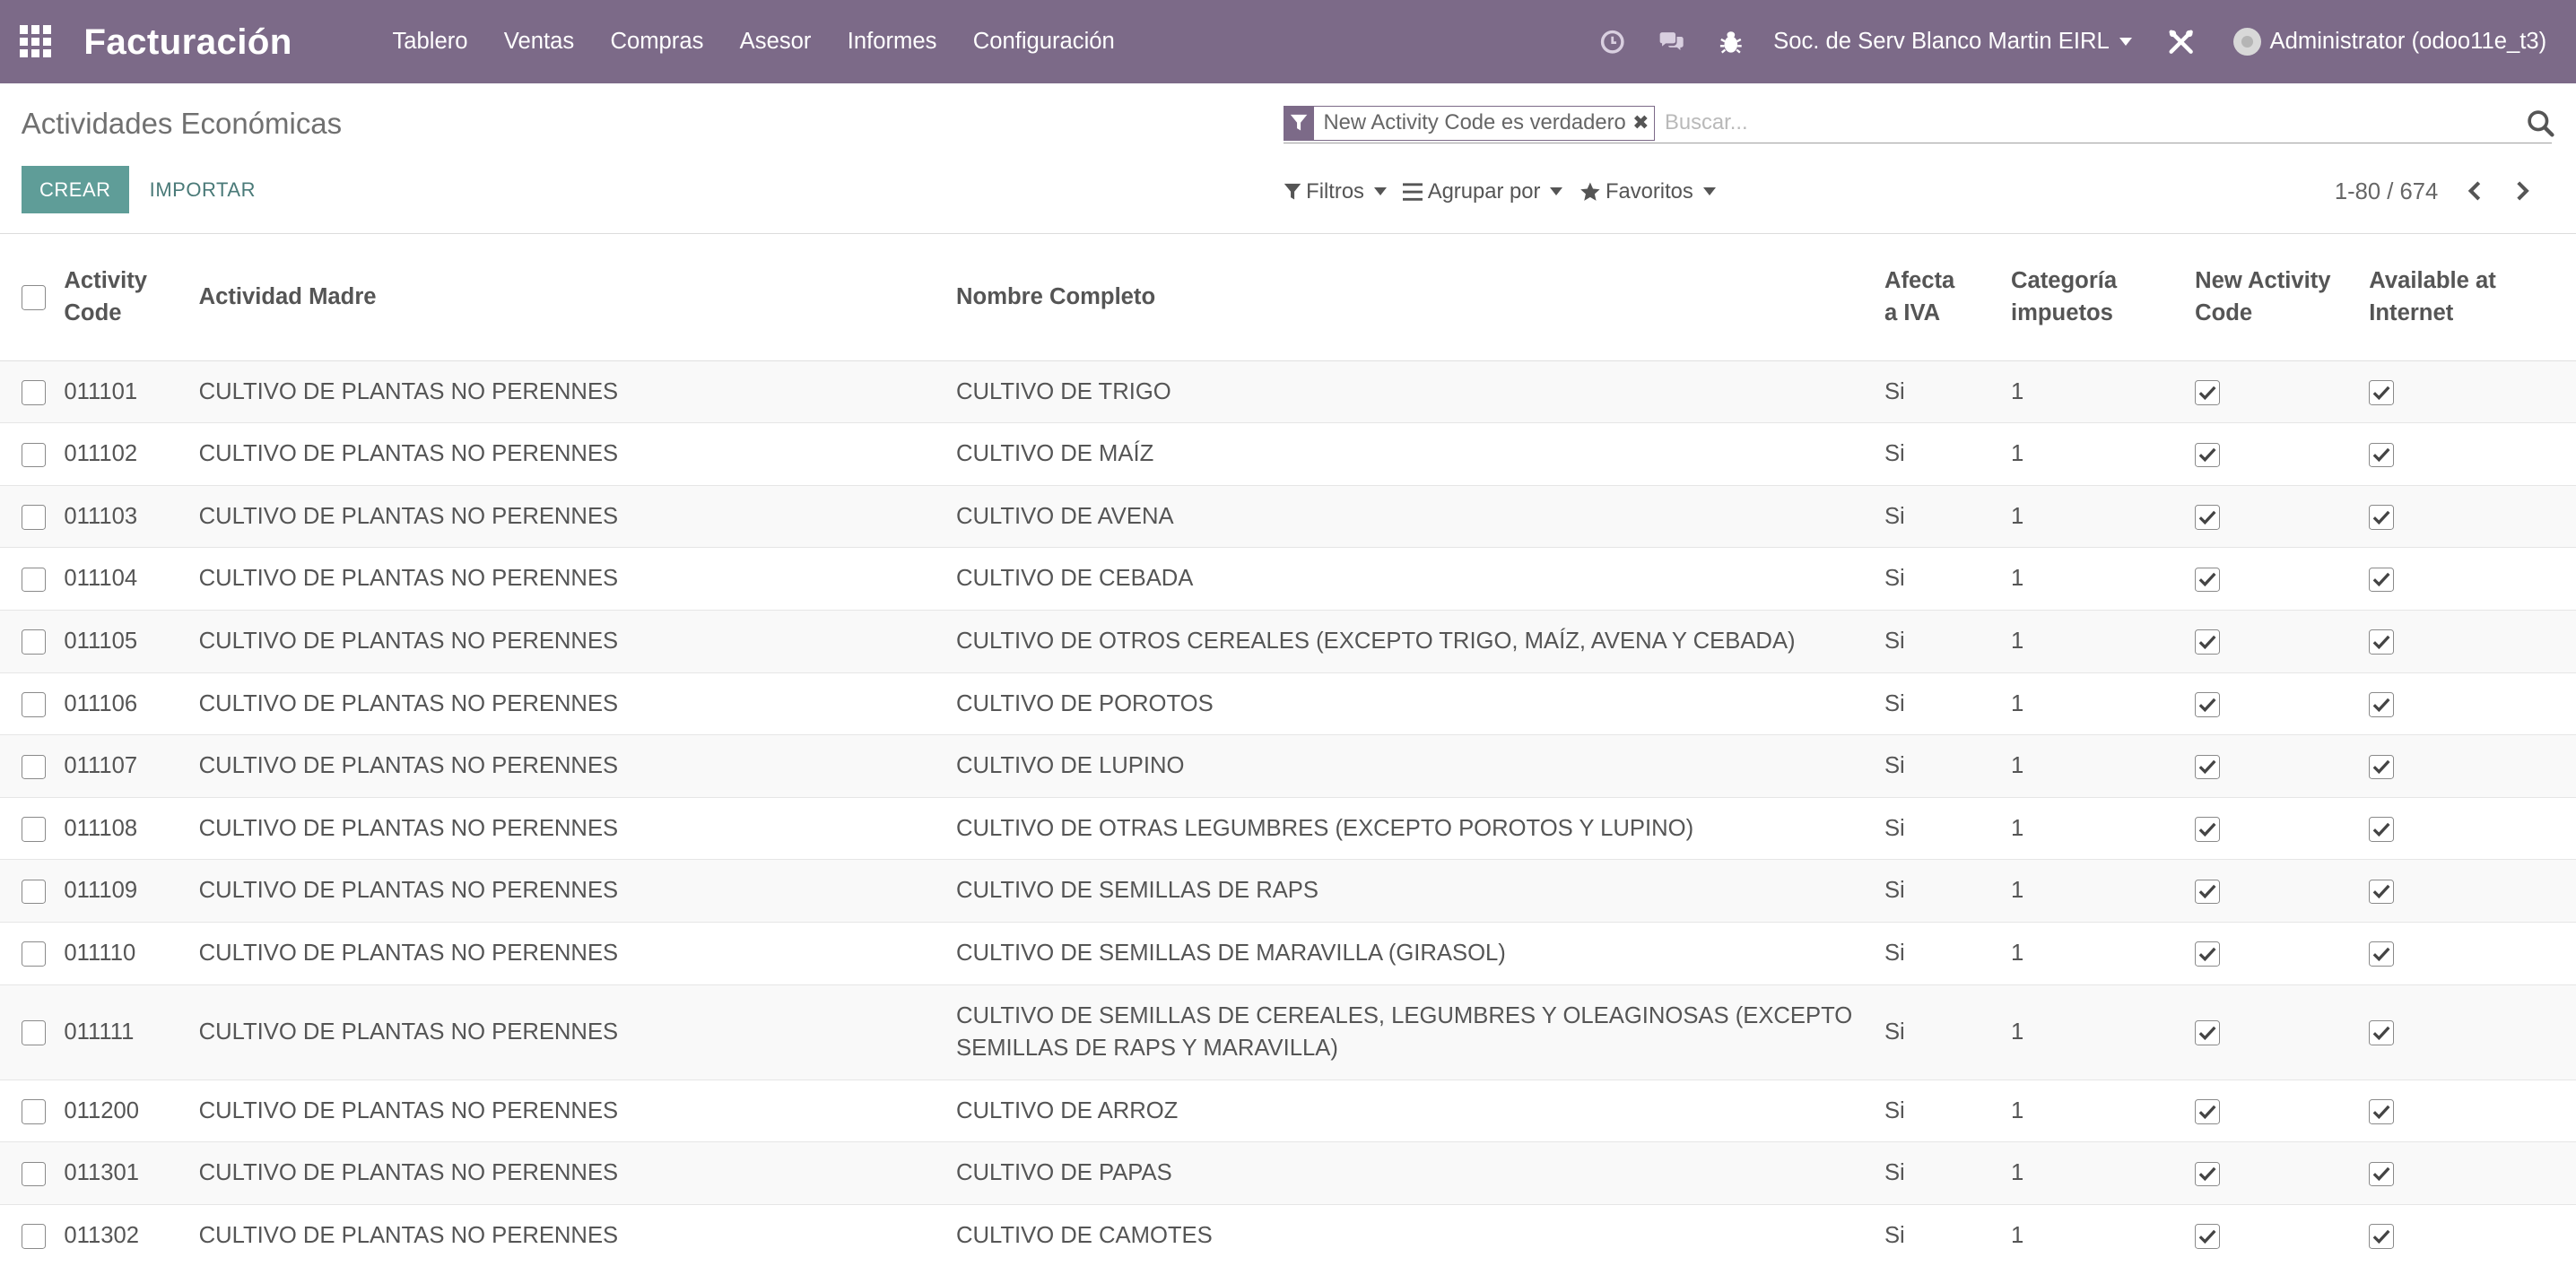  I want to click on menu-item-ventas: Ventas, so click(539, 41).